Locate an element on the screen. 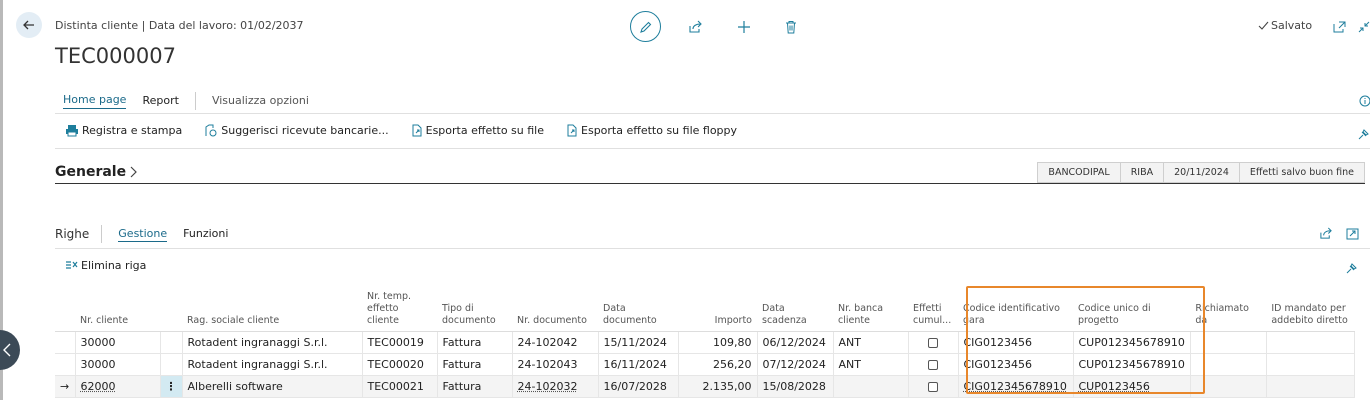  open-new-window-button is located at coordinates (1339, 27).